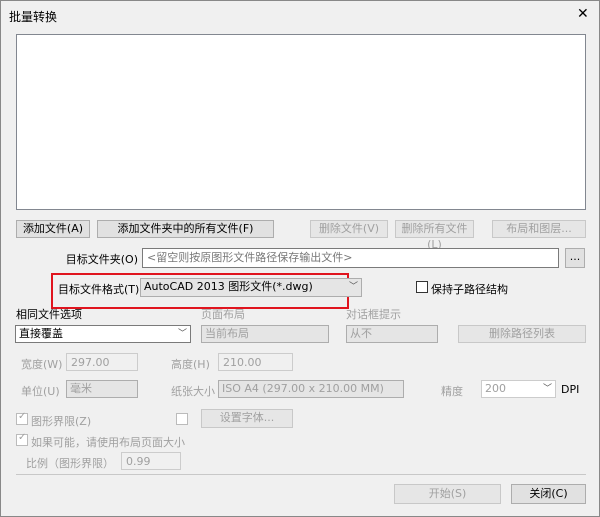 The height and width of the screenshot is (517, 600). I want to click on add-folder-button: 添加文件夹中的所有文件(F), so click(185, 229).